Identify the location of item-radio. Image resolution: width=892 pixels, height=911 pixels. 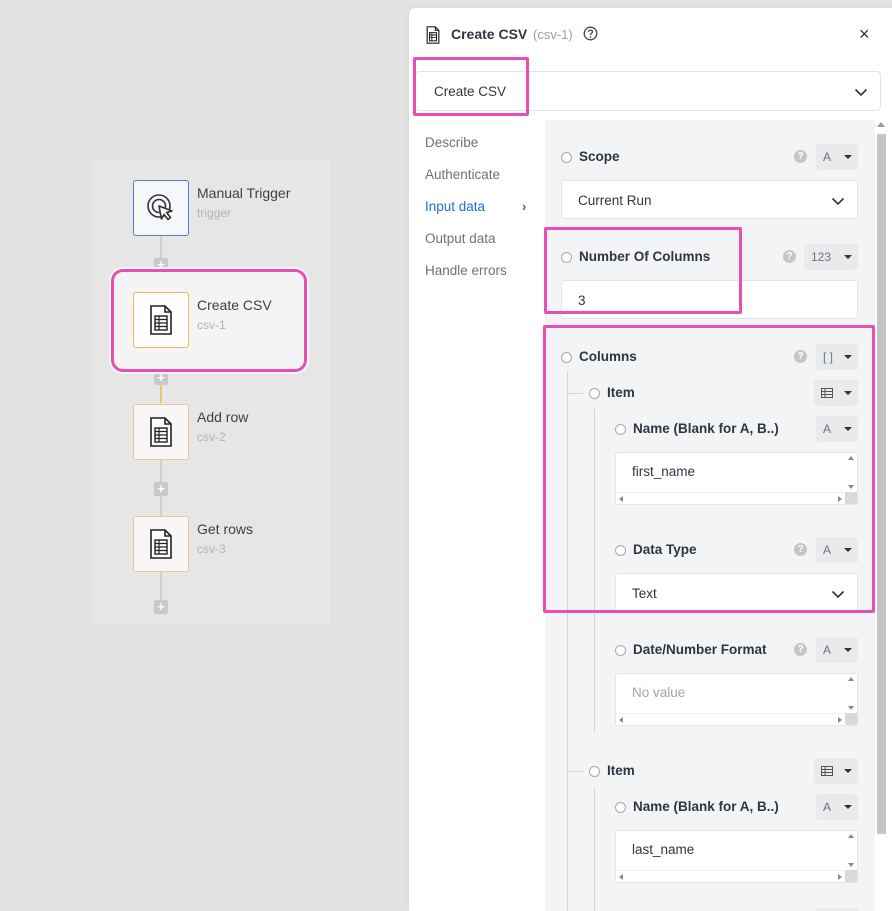
(594, 771).